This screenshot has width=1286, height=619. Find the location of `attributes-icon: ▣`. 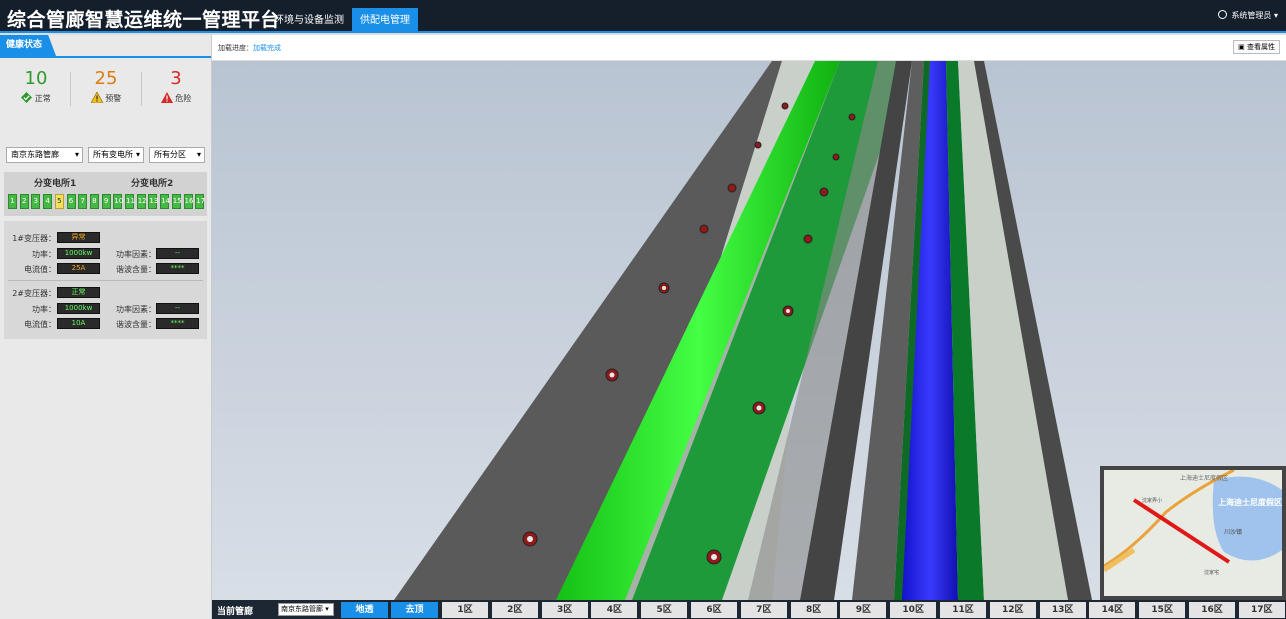

attributes-icon: ▣ is located at coordinates (1241, 47).